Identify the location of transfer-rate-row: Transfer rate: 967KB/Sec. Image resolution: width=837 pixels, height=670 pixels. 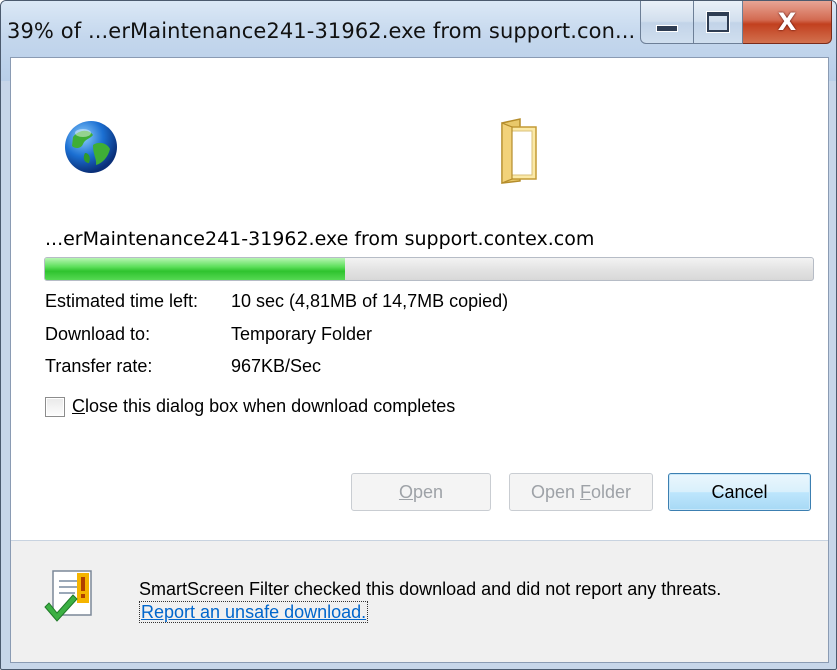
(183, 366).